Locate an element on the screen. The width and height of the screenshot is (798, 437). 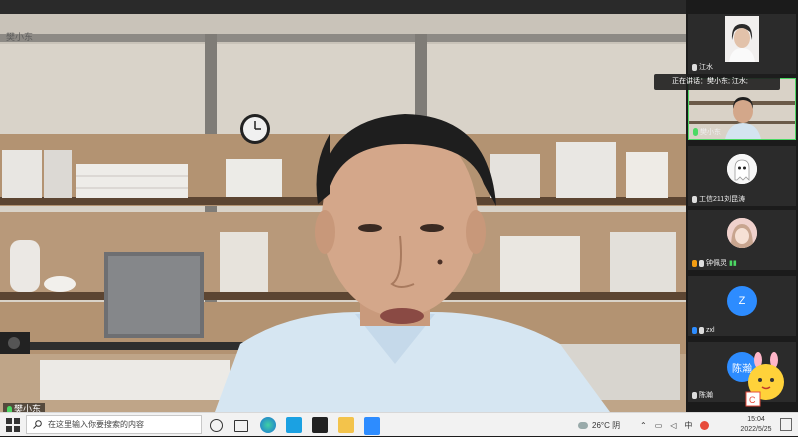
taskbar-clock: 15:04 2022/5/25 is located at coordinates (756, 425).